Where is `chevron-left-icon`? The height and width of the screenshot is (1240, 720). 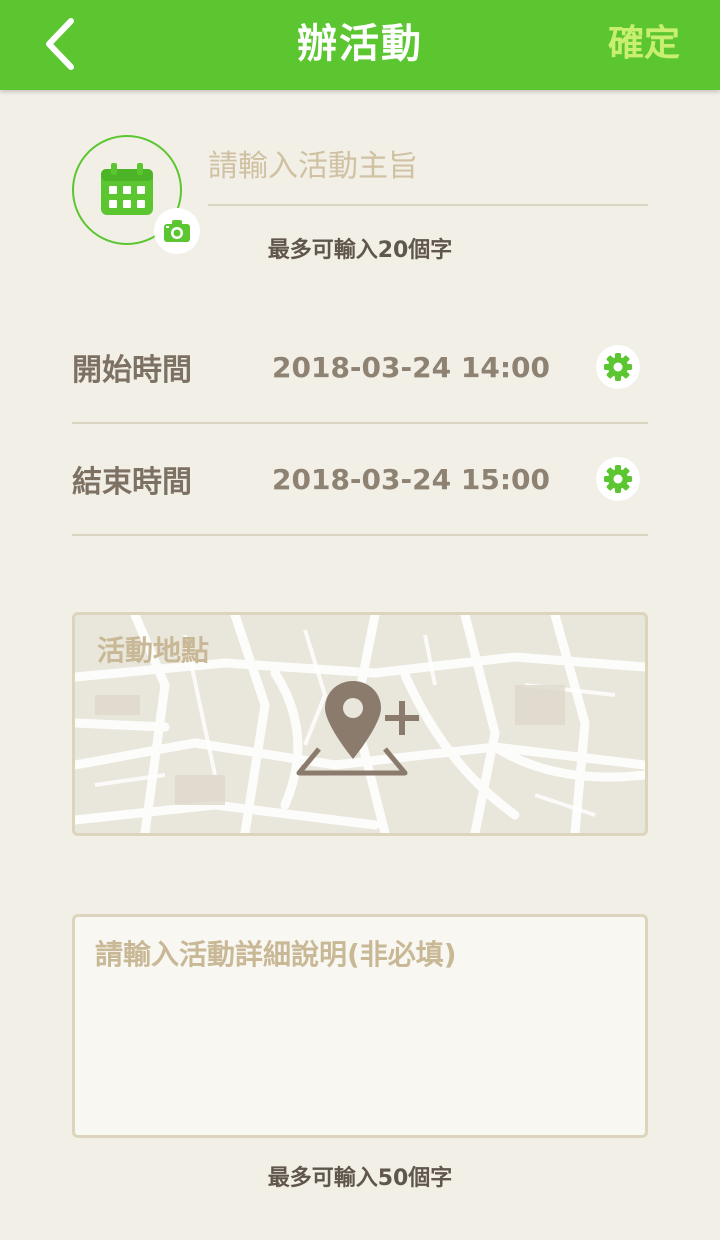
chevron-left-icon is located at coordinates (60, 44).